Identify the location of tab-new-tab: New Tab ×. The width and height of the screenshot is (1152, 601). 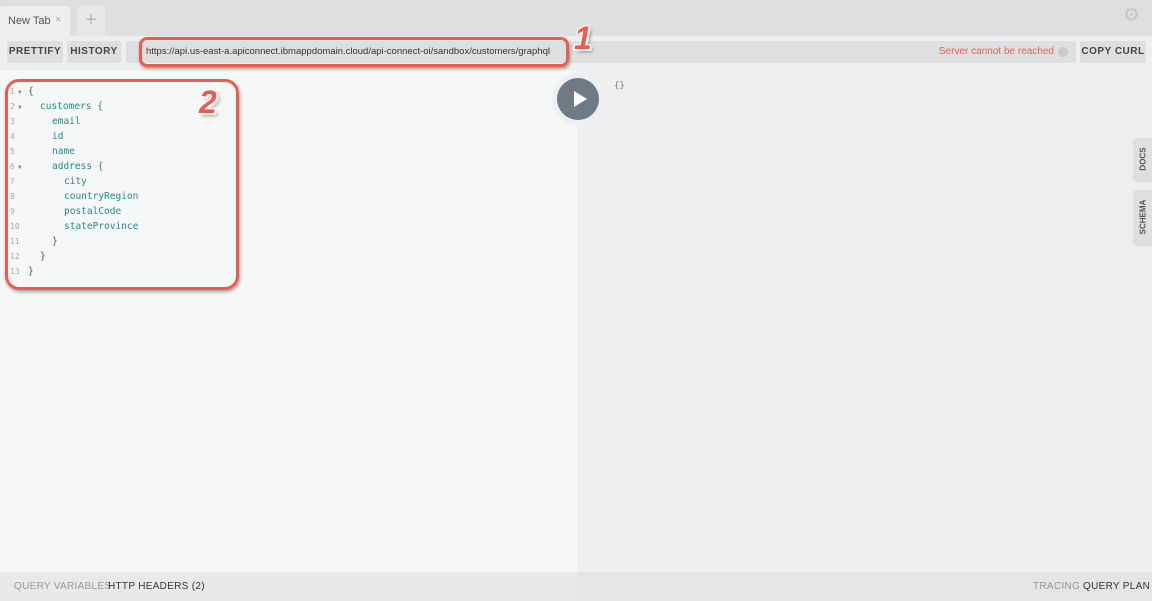
(35, 21).